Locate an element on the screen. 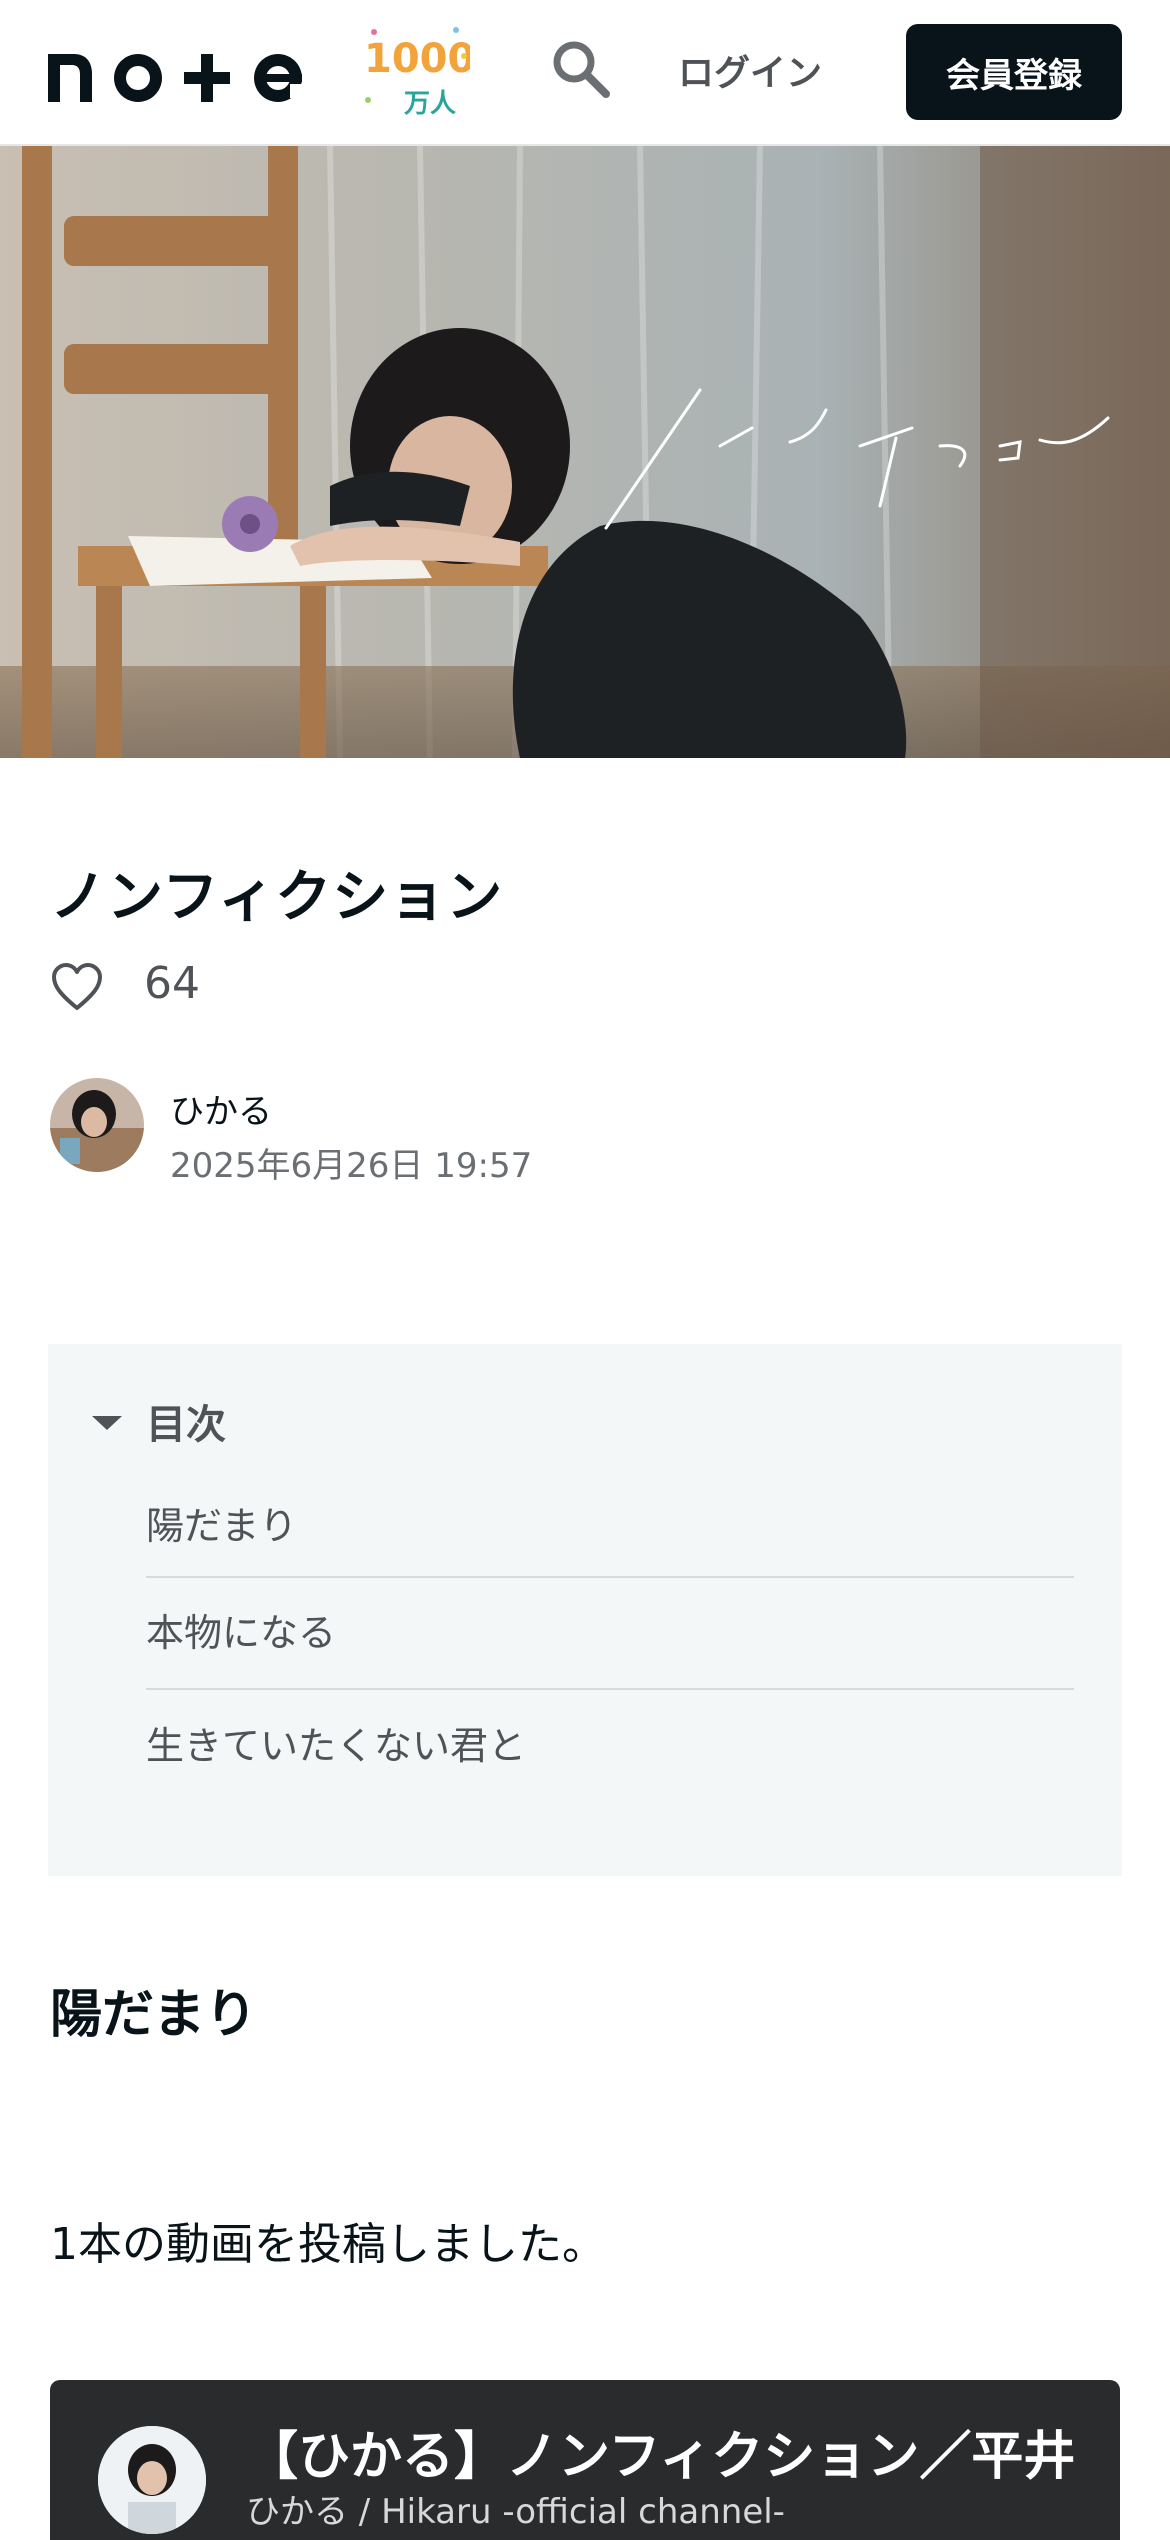 The image size is (1170, 2540). body-paragraph: 1本の動画を投稿しました。 is located at coordinates (328, 2244).